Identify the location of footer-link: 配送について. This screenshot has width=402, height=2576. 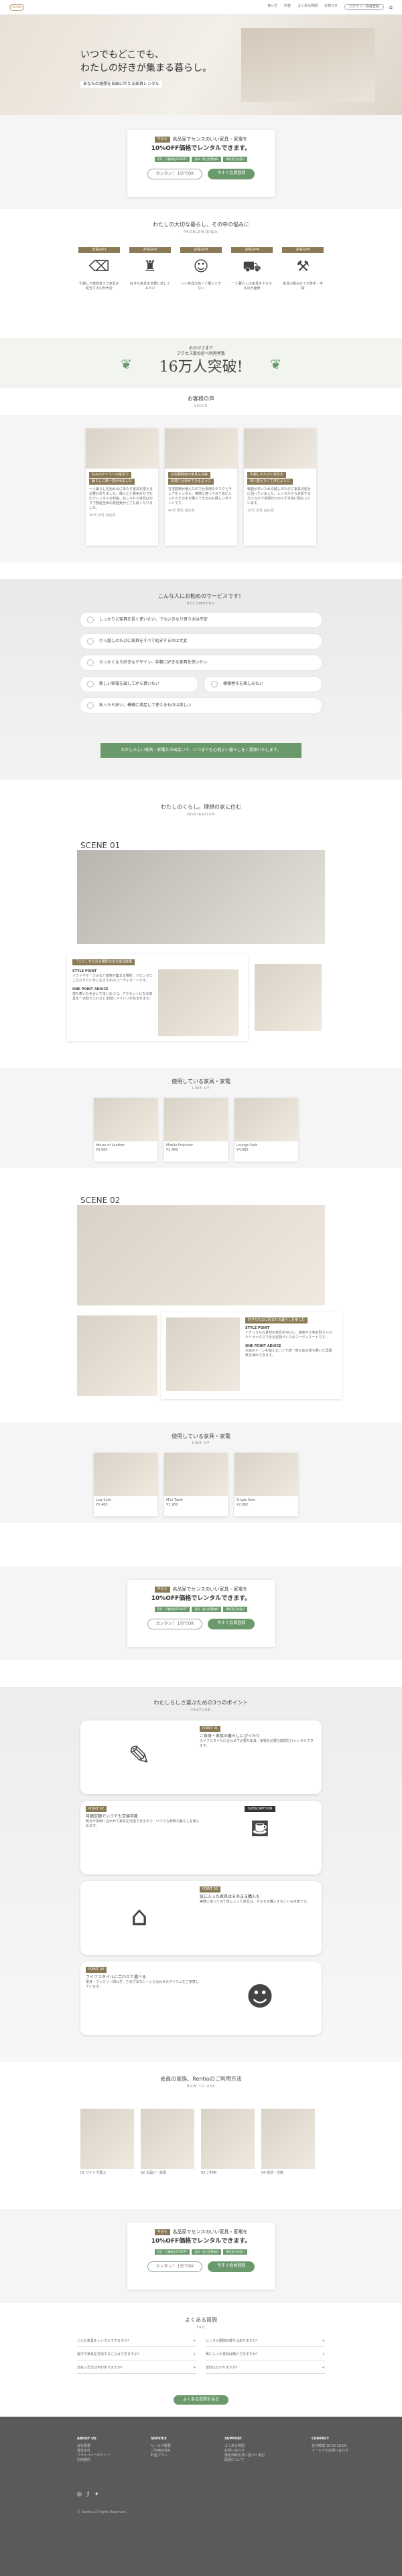
(255, 2461).